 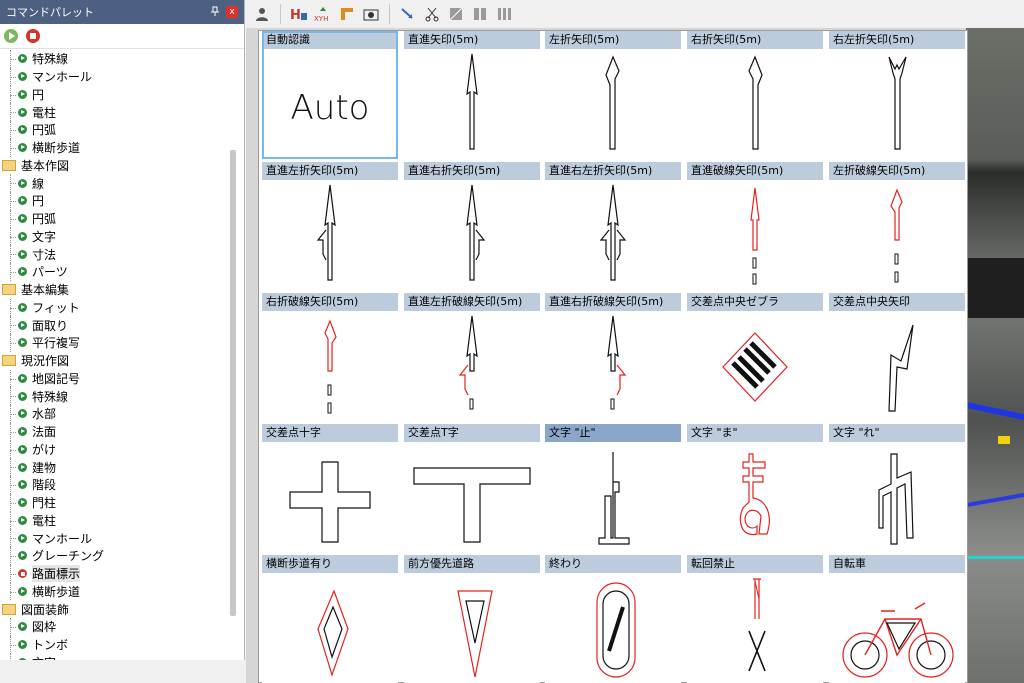 What do you see at coordinates (11, 36) in the screenshot?
I see `run-button` at bounding box center [11, 36].